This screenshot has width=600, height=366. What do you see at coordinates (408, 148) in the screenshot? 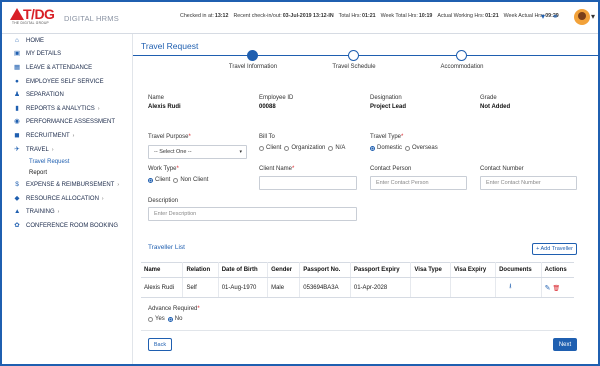
I see `travel-type-overseas-radio` at bounding box center [408, 148].